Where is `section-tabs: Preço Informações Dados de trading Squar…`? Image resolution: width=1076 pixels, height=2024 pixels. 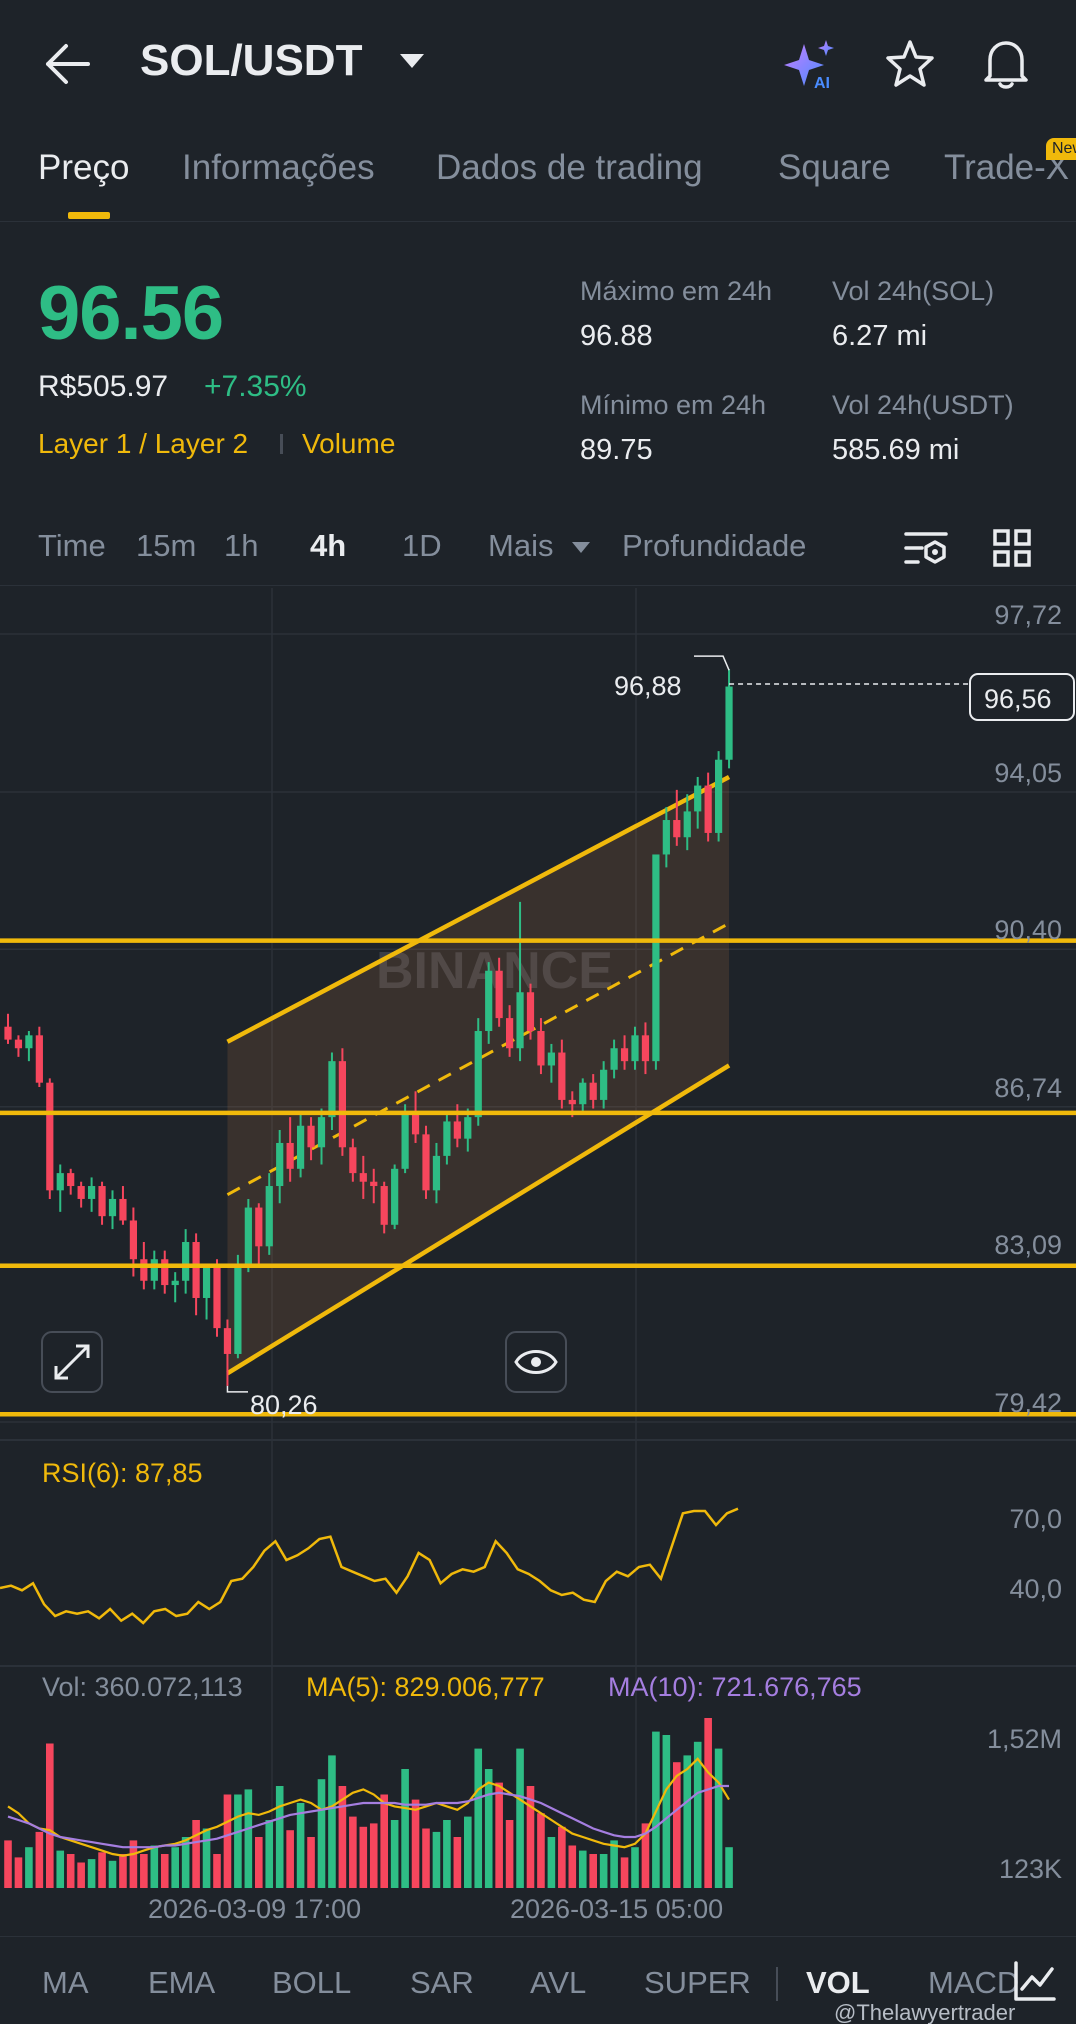 section-tabs: Preço Informações Dados de trading Squar… is located at coordinates (538, 176).